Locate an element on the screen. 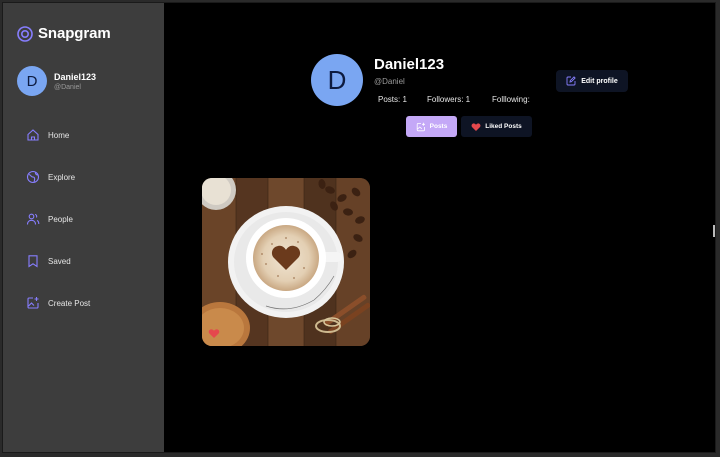  brand-logo: Snapgram is located at coordinates (90, 33).